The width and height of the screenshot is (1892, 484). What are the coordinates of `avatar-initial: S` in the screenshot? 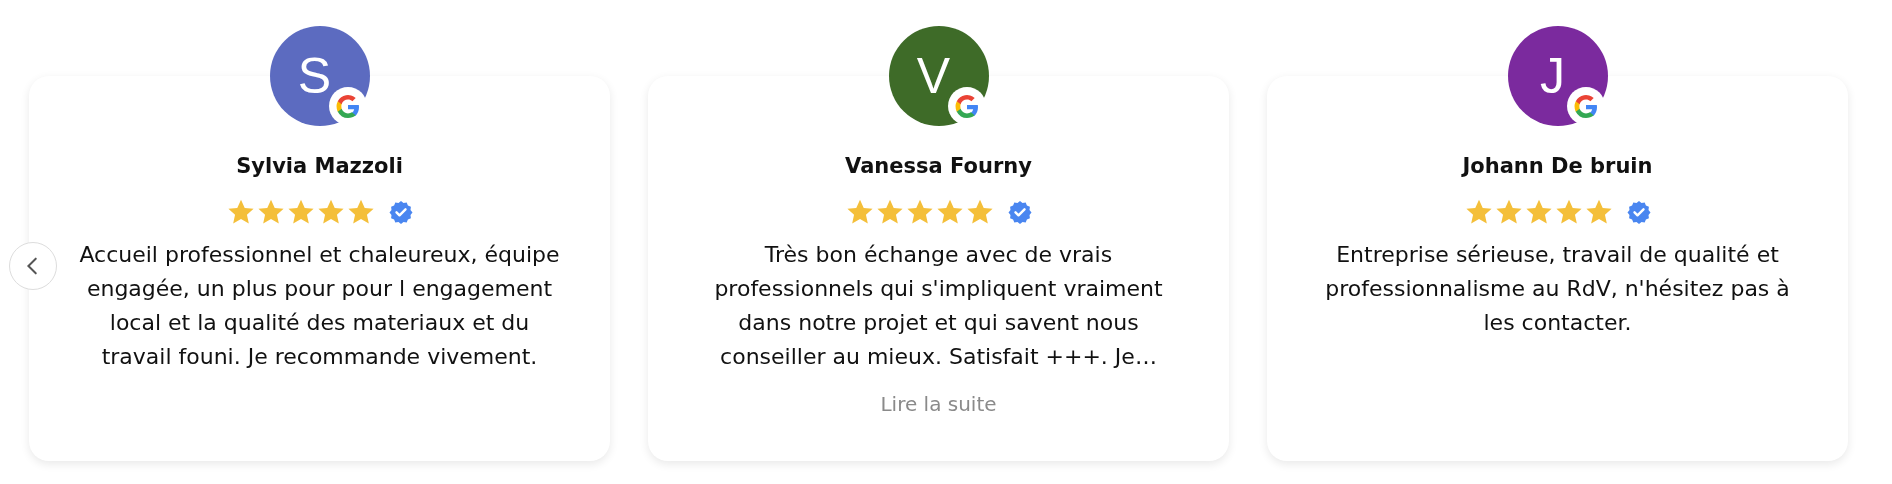 It's located at (314, 76).